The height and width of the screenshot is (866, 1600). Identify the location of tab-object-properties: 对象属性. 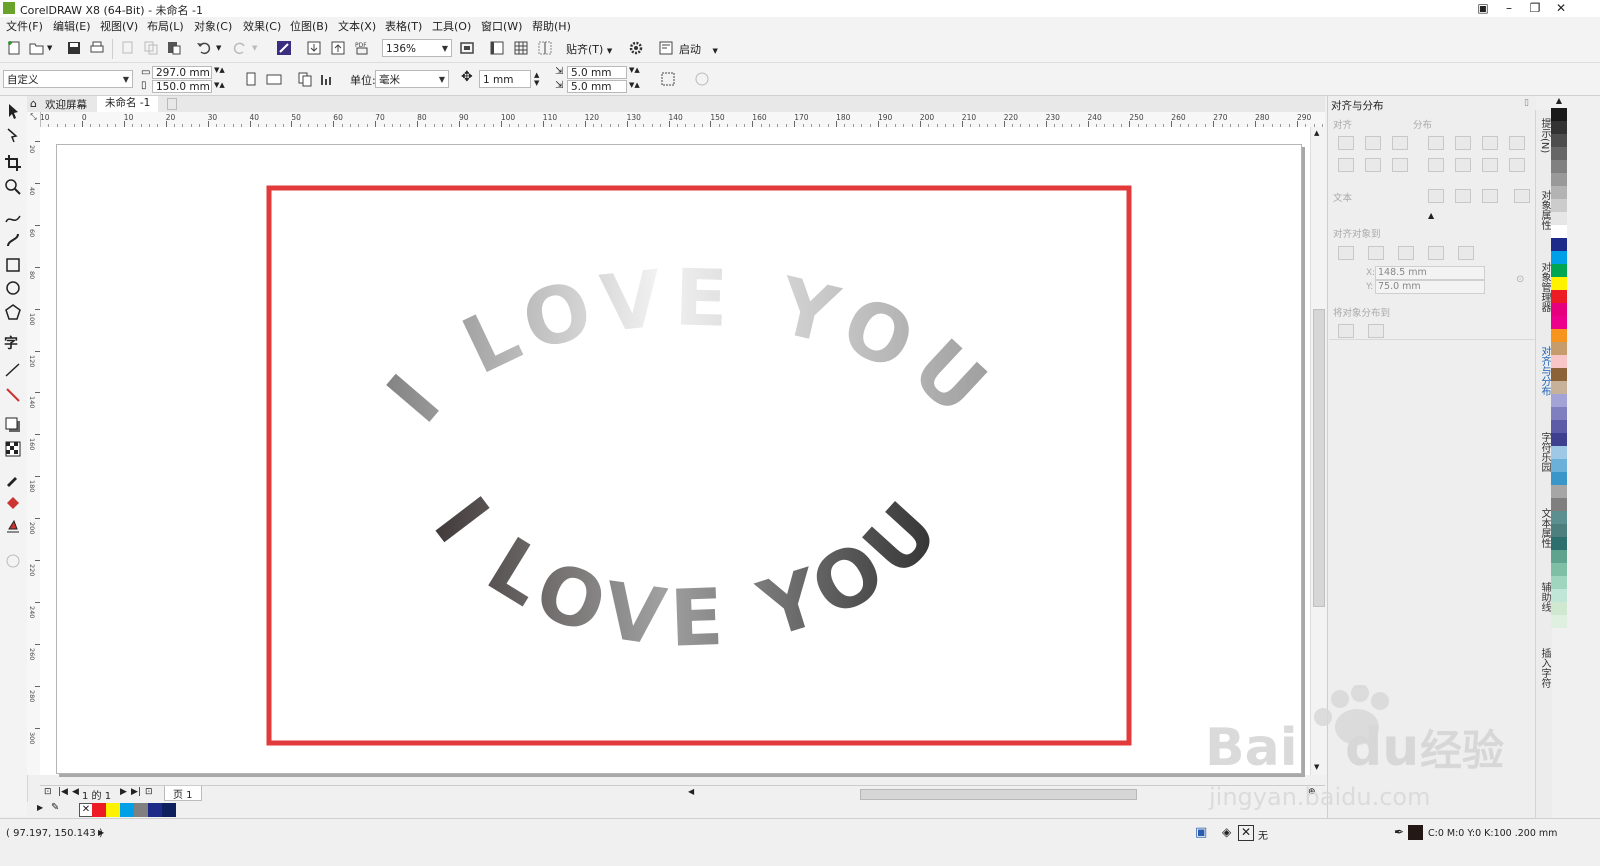
(1544, 210).